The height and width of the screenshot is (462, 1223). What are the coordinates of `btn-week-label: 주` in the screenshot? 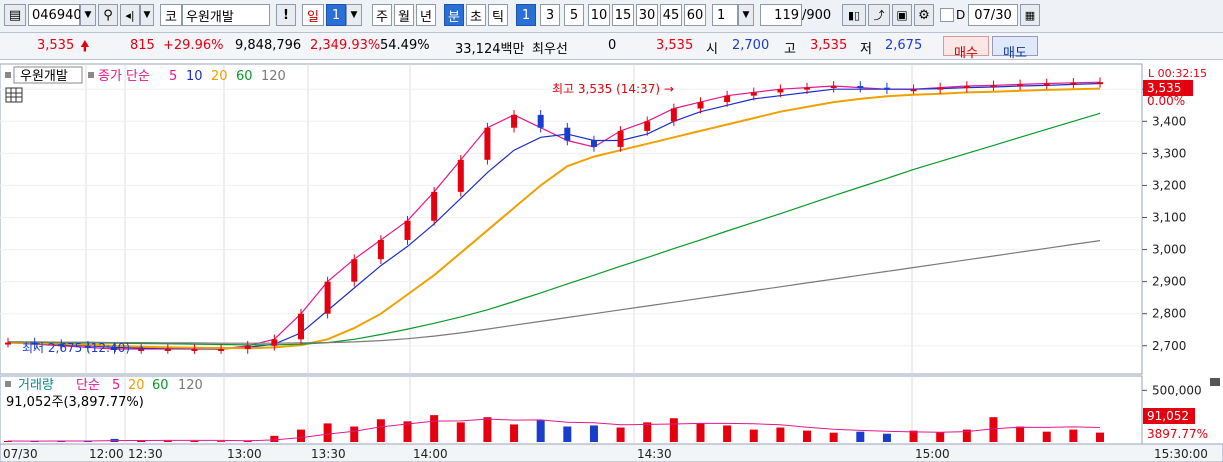 It's located at (382, 17).